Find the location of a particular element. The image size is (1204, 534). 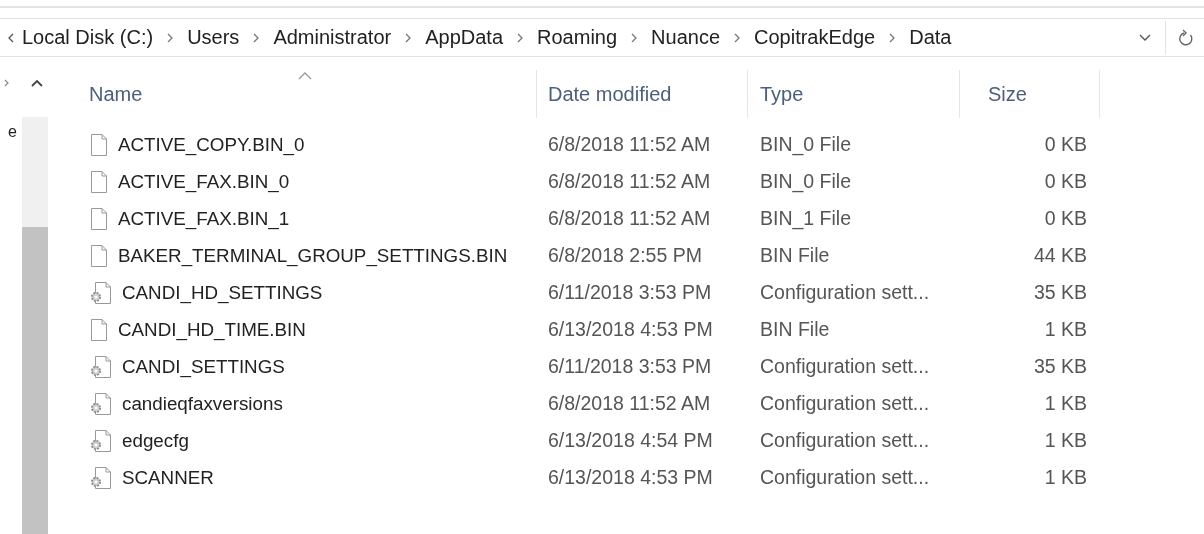

file-size: 44 KB is located at coordinates (1059, 255).